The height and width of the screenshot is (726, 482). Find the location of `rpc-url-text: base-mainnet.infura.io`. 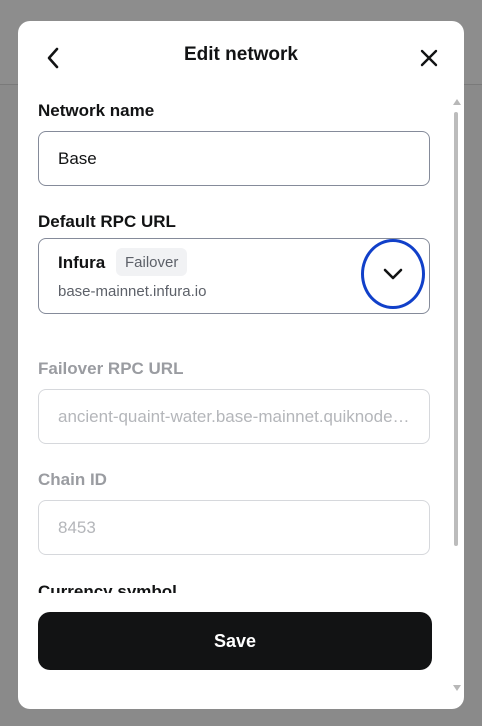

rpc-url-text: base-mainnet.infura.io is located at coordinates (132, 291).